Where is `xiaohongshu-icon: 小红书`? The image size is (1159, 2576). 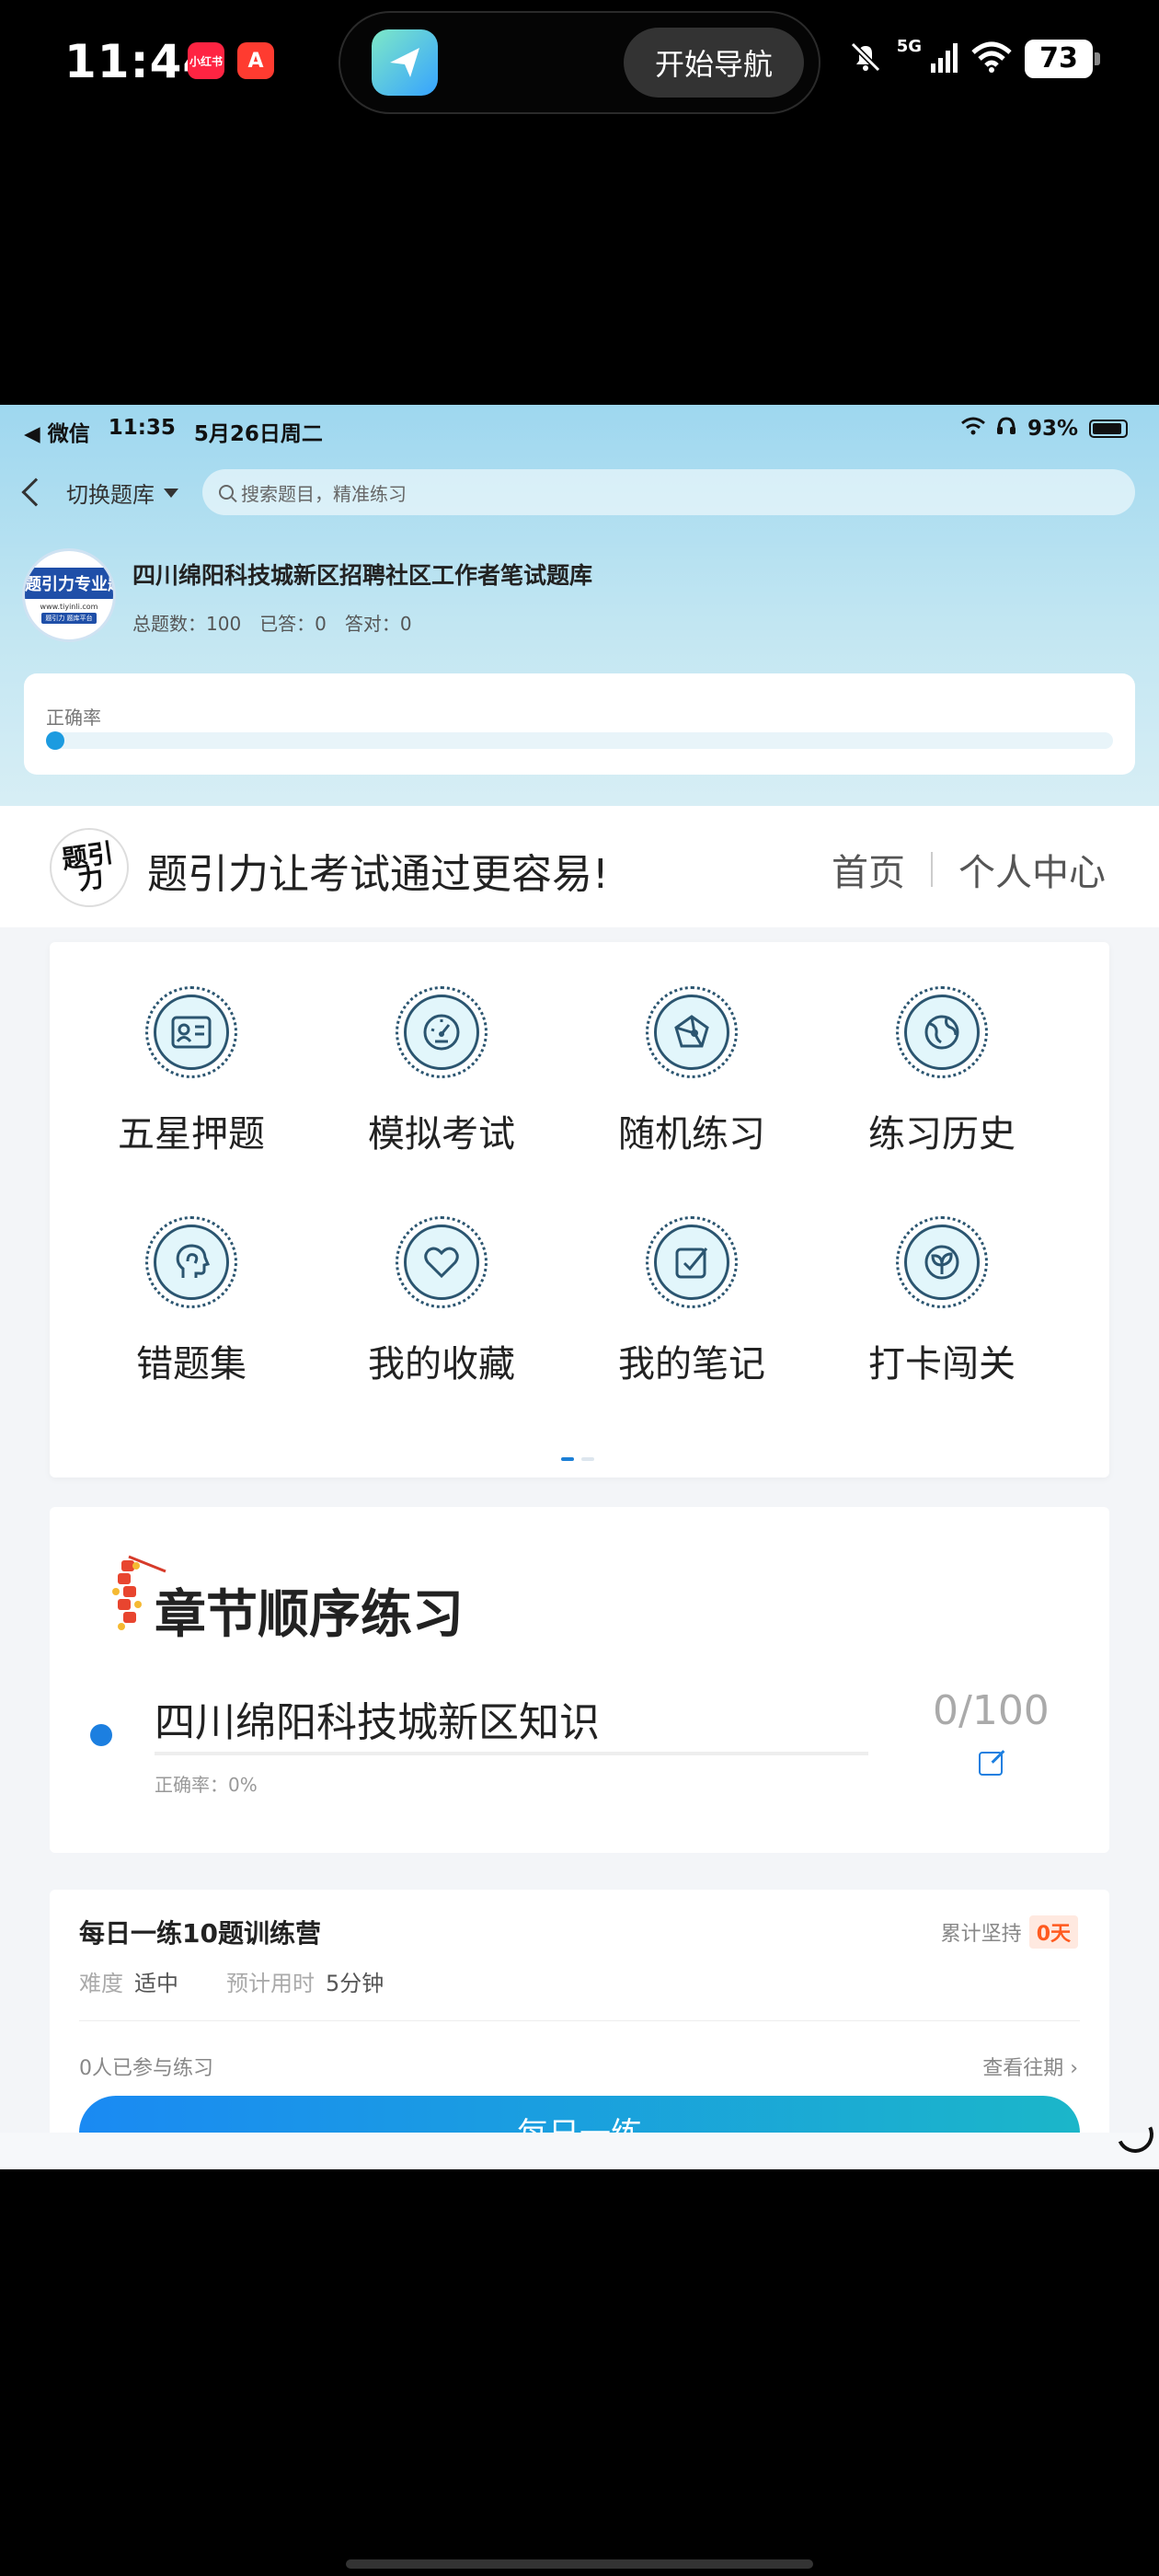 xiaohongshu-icon: 小红书 is located at coordinates (206, 60).